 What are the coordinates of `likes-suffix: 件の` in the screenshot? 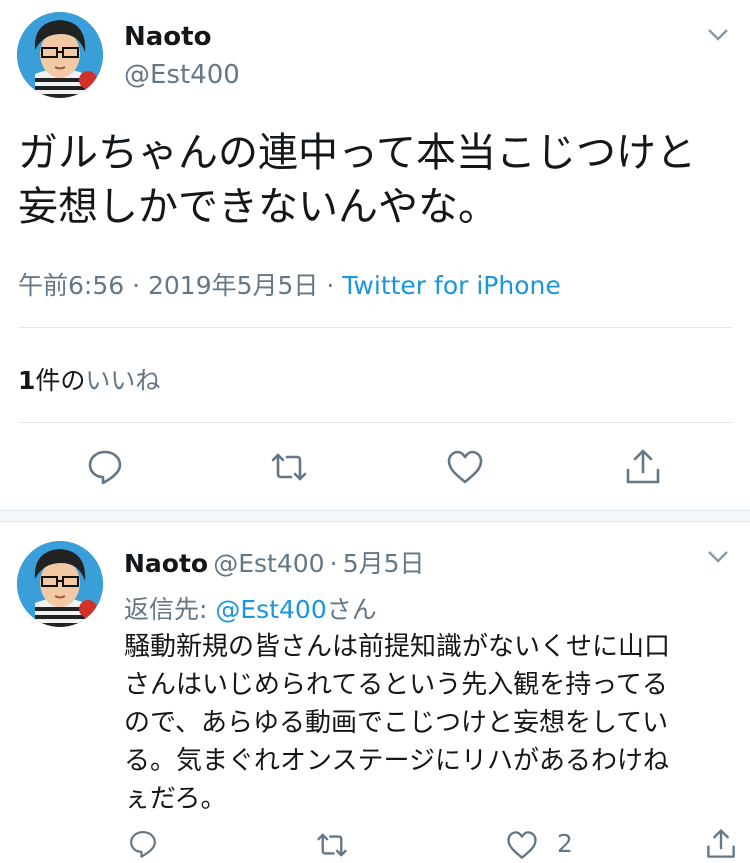 It's located at (60, 380).